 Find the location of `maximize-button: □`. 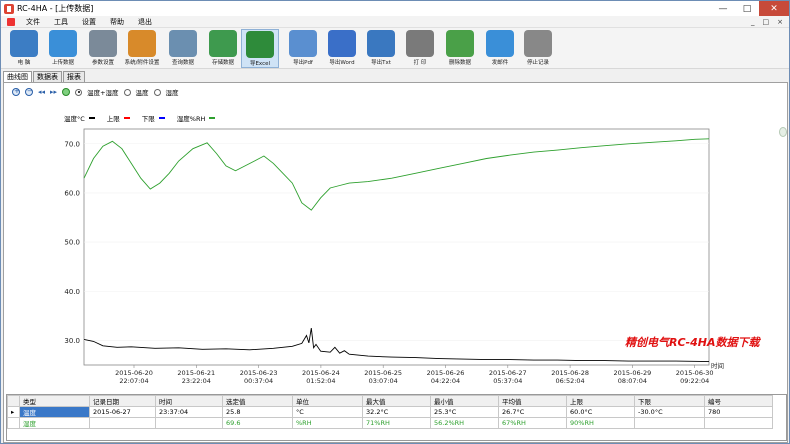

maximize-button: □ is located at coordinates (747, 8).